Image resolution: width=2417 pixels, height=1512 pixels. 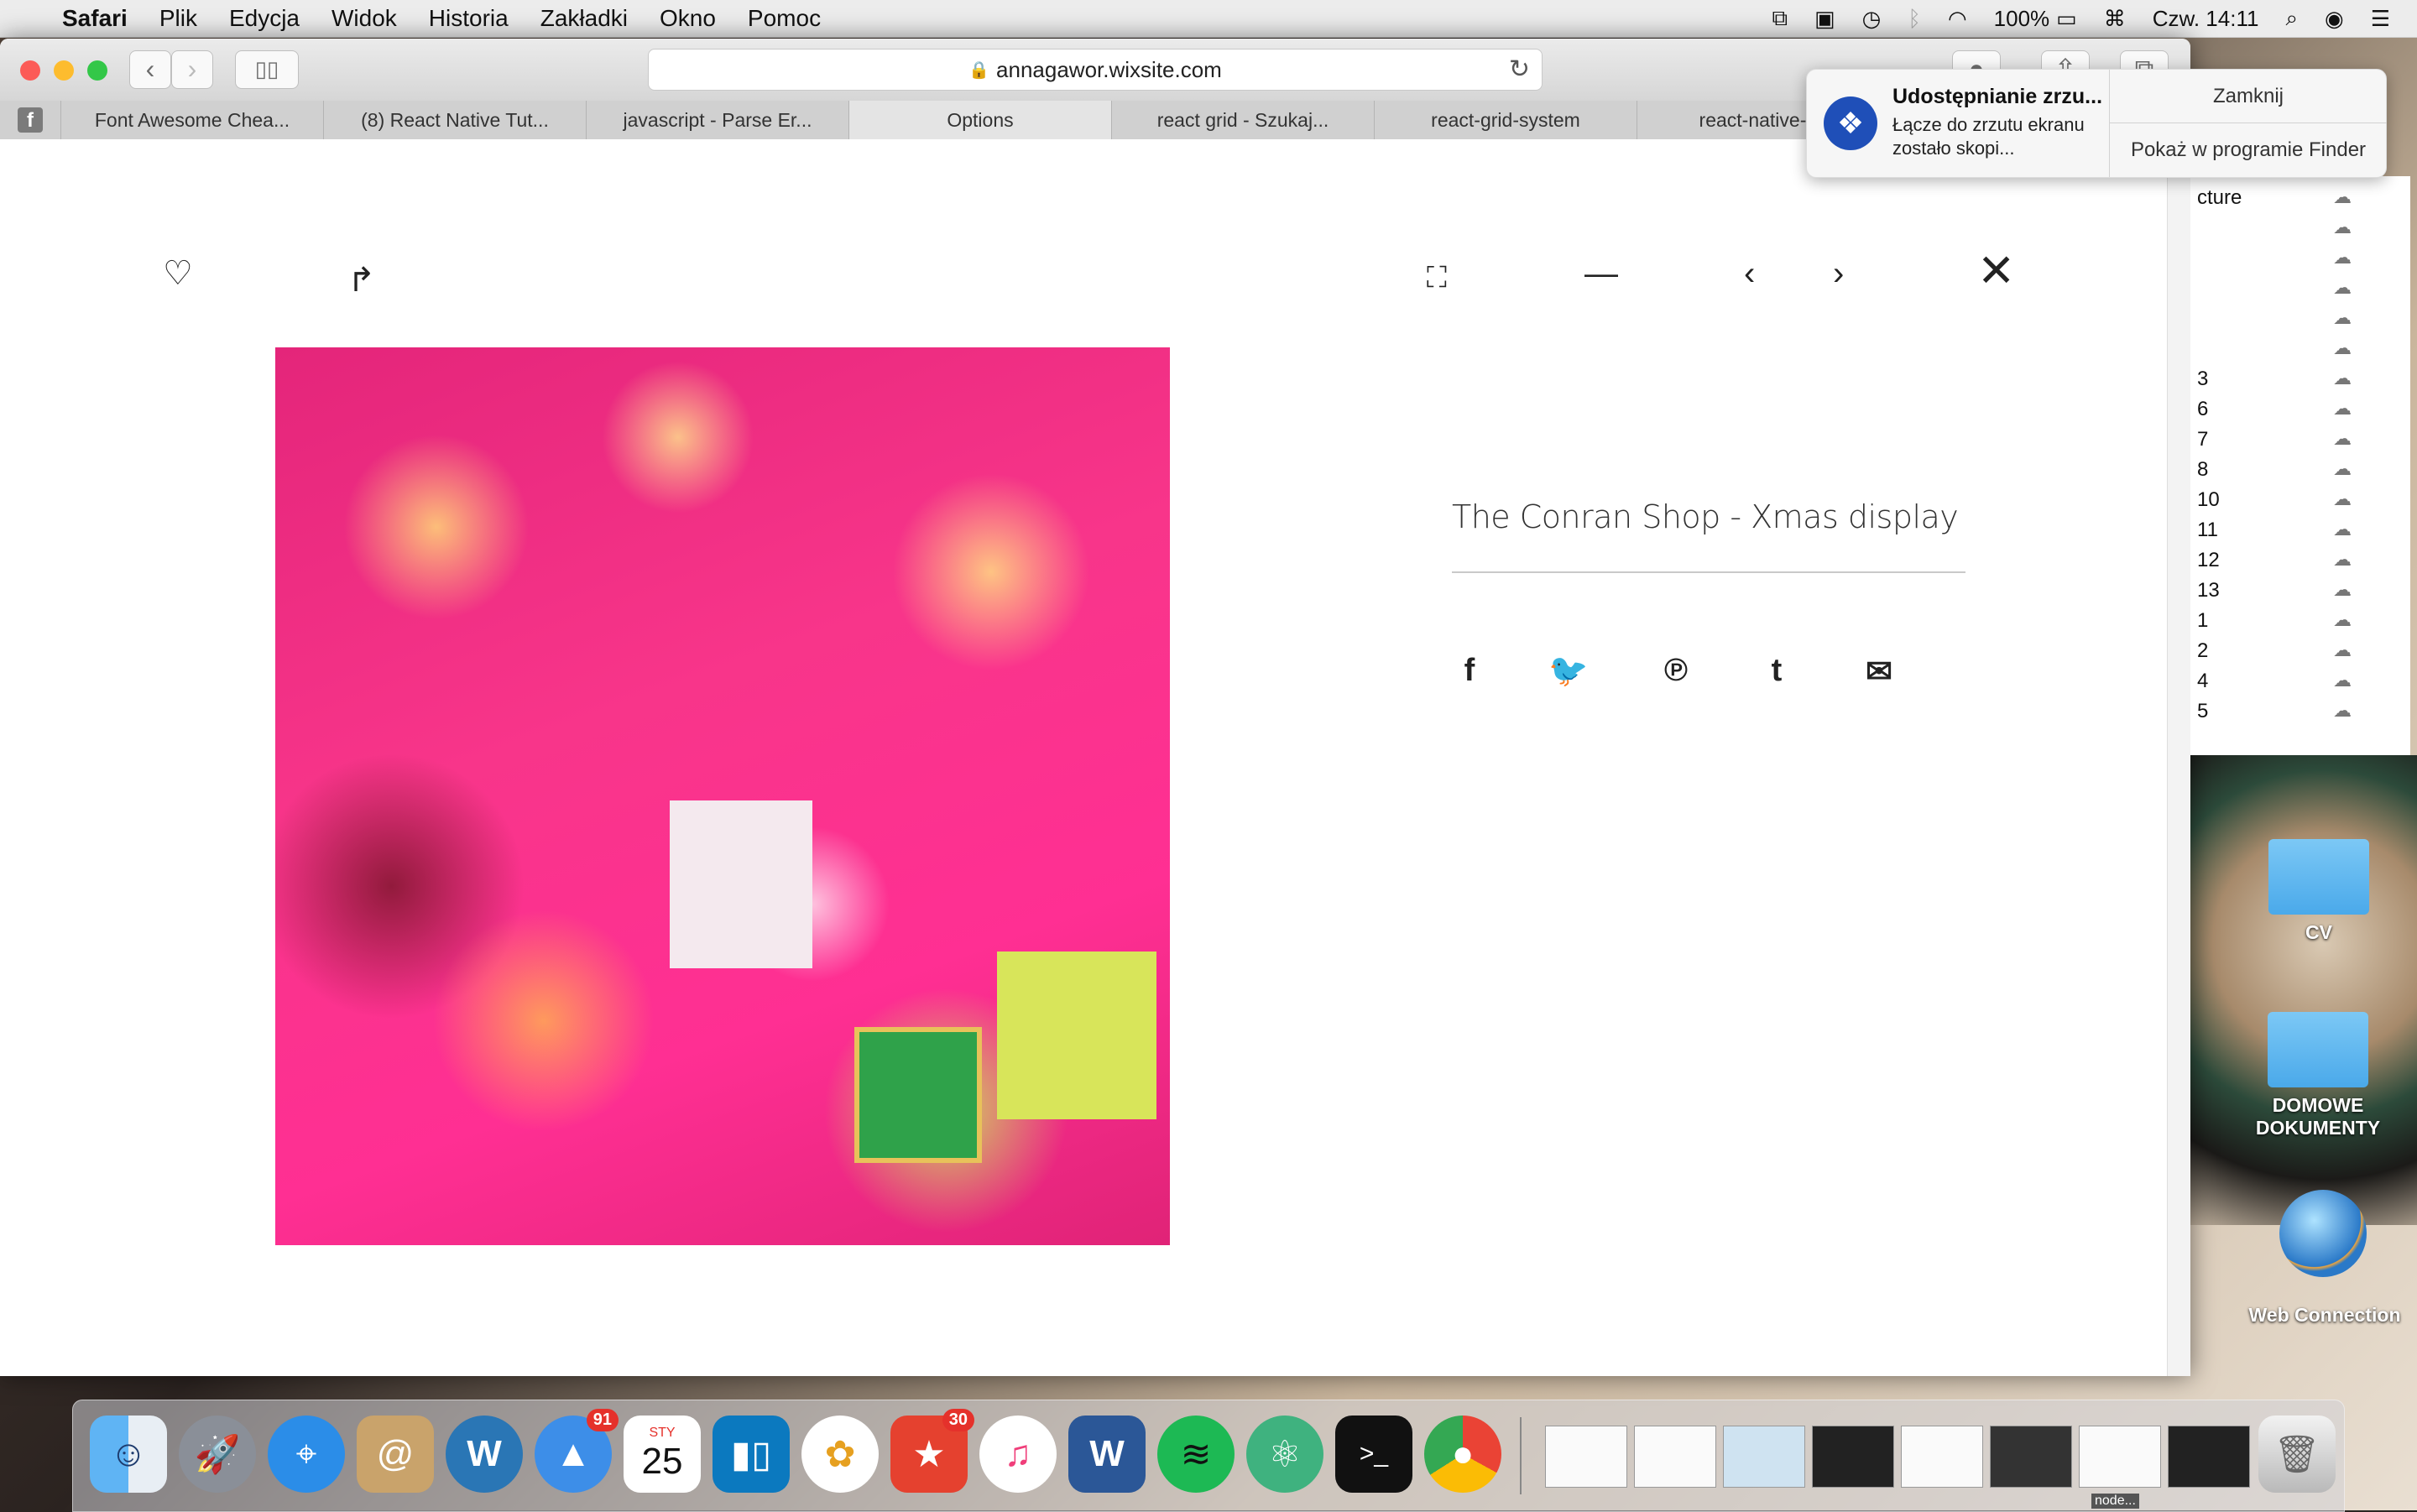 I want to click on twitter-share-icon: 🐦, so click(x=1569, y=674).